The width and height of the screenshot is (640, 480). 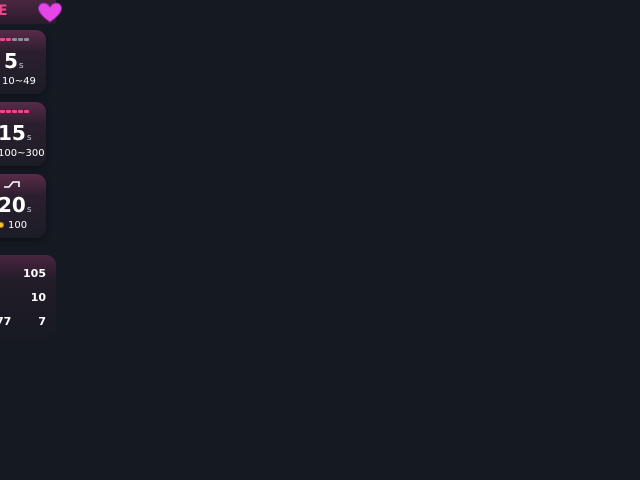 I want to click on stats-panel: 105 10 77 7, so click(x=28, y=297).